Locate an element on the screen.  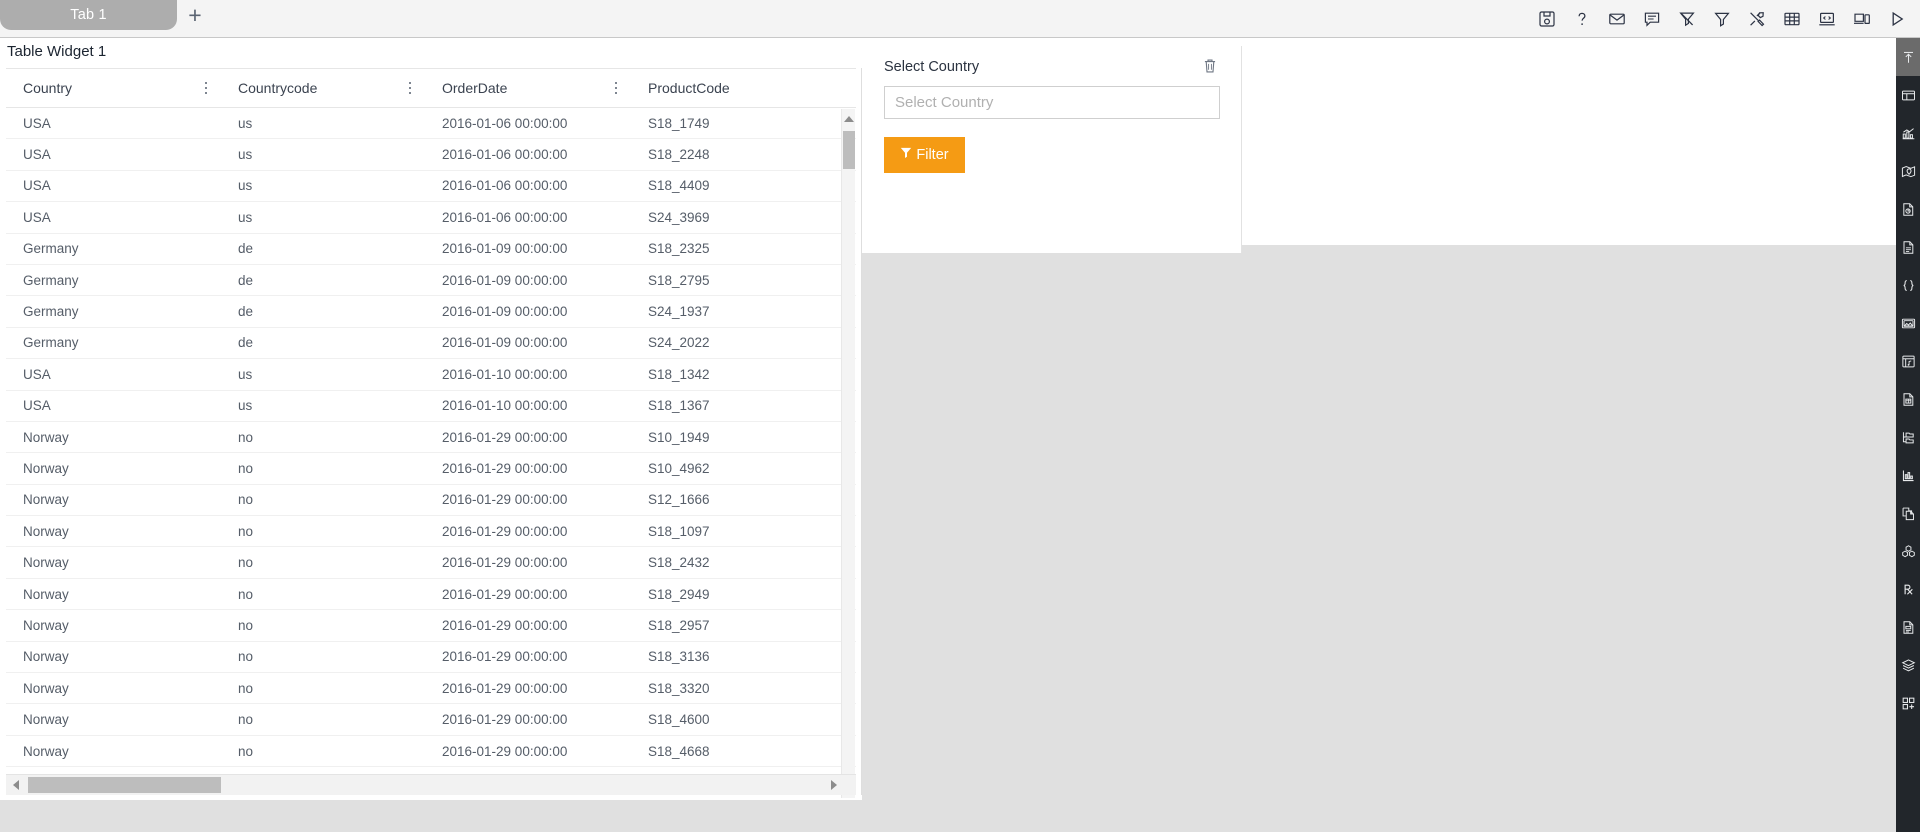
filter-button: Filter is located at coordinates (924, 155).